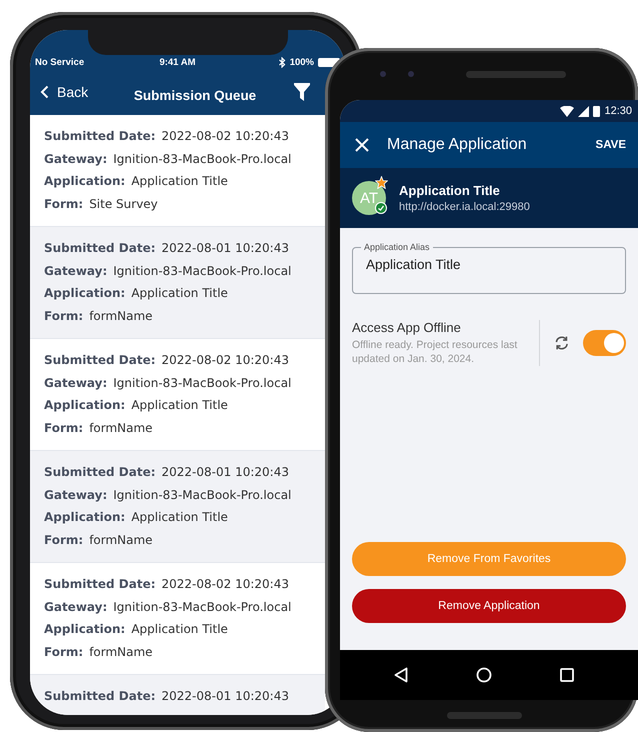  Describe the element at coordinates (383, 74) in the screenshot. I see `camera-icon` at that location.